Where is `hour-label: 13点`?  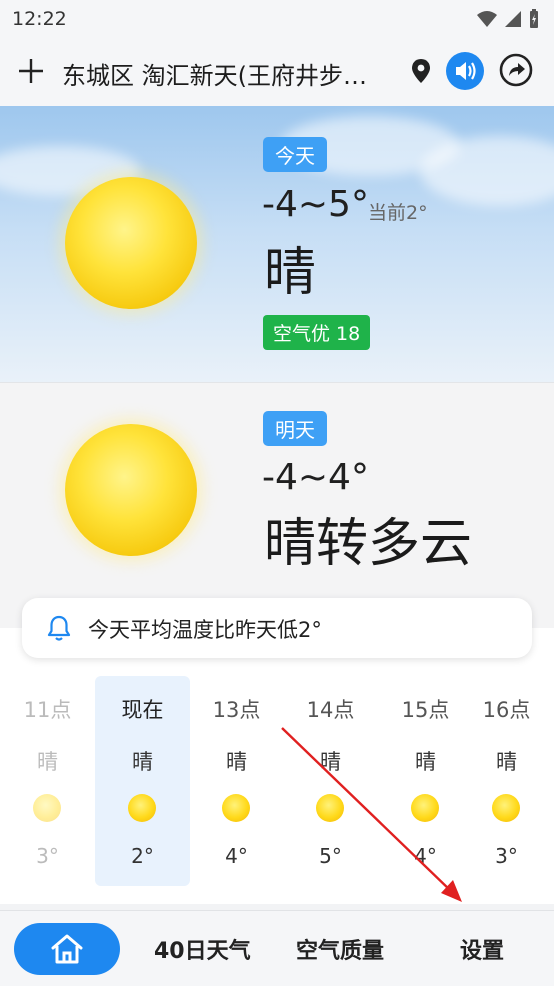 hour-label: 13点 is located at coordinates (236, 710).